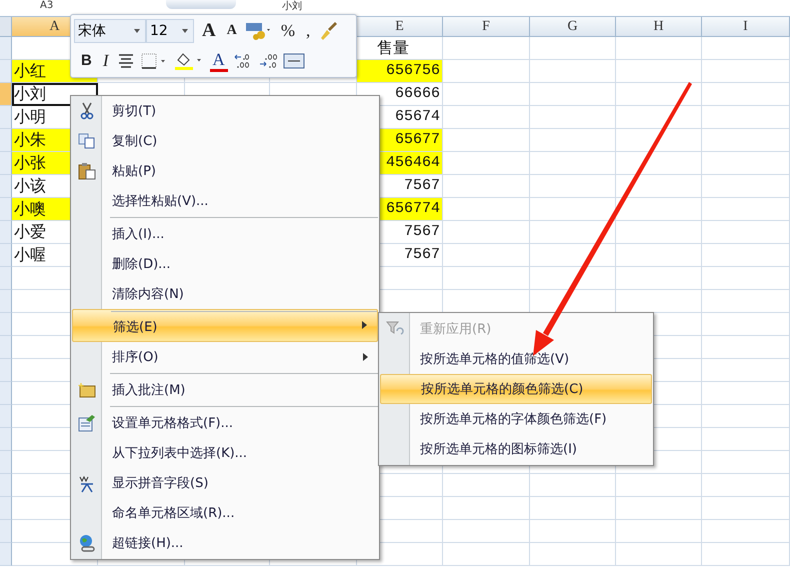 The image size is (790, 567). I want to click on currency-icon, so click(258, 31).